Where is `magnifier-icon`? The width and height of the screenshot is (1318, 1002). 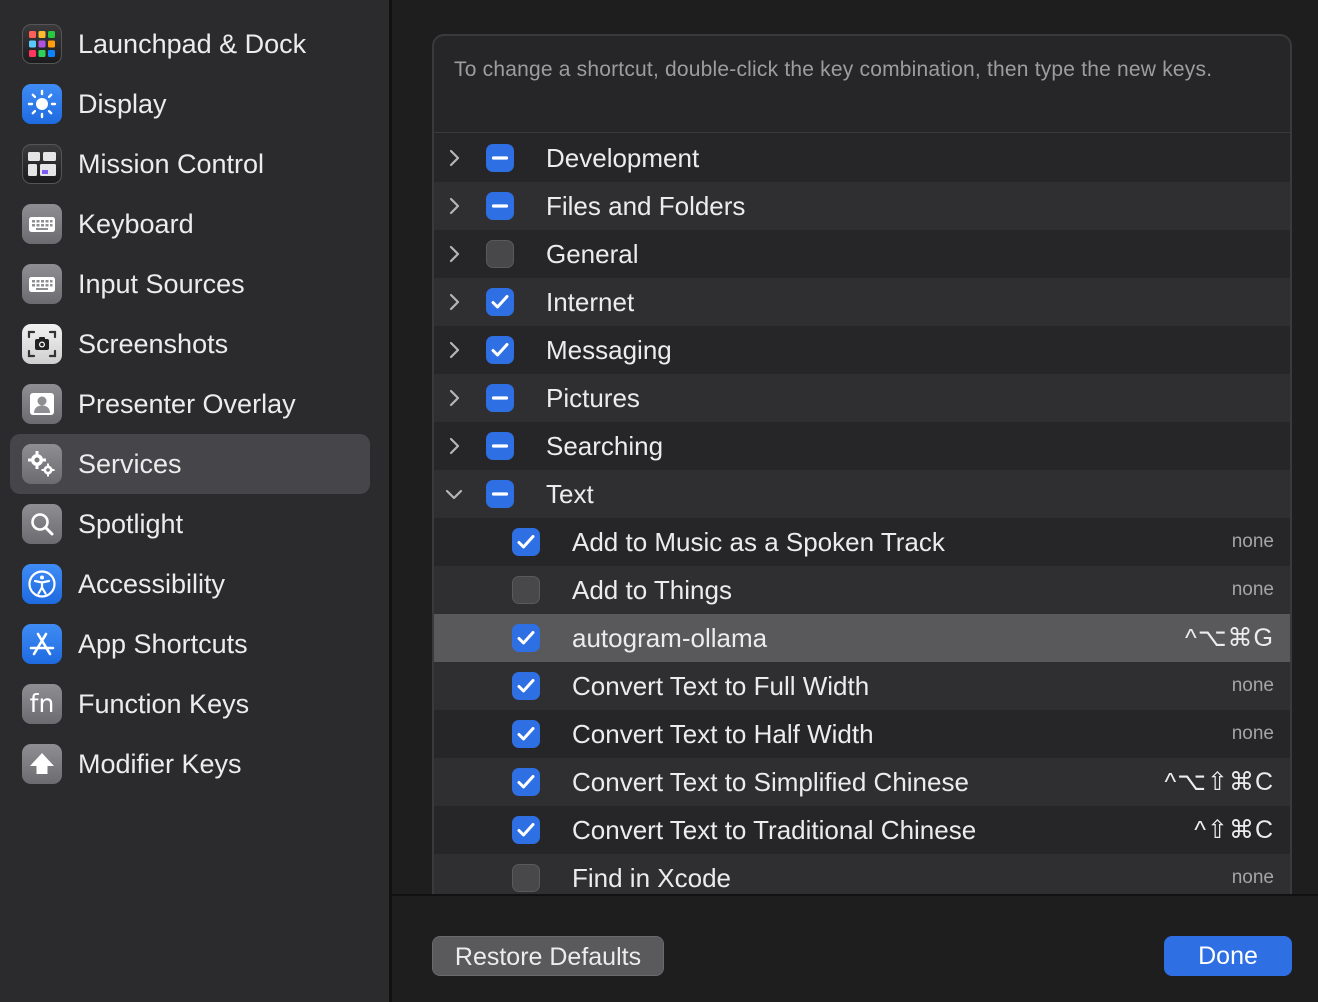
magnifier-icon is located at coordinates (42, 524).